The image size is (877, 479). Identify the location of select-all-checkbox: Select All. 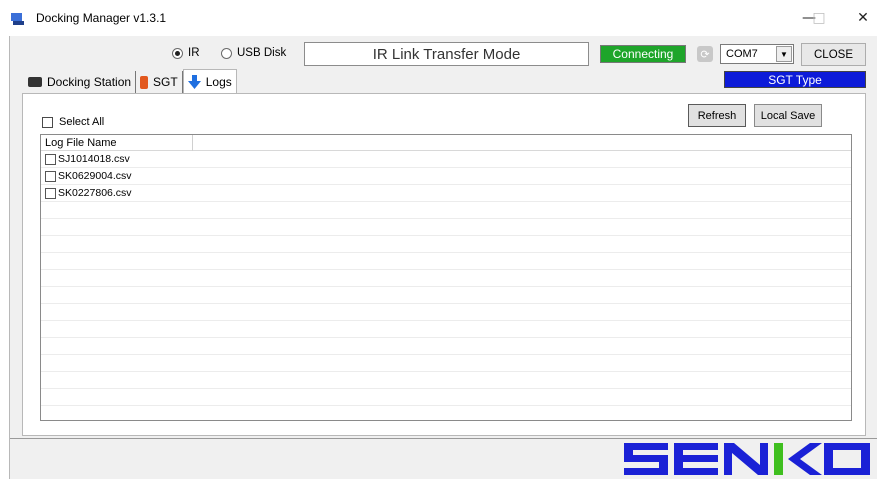
(73, 122).